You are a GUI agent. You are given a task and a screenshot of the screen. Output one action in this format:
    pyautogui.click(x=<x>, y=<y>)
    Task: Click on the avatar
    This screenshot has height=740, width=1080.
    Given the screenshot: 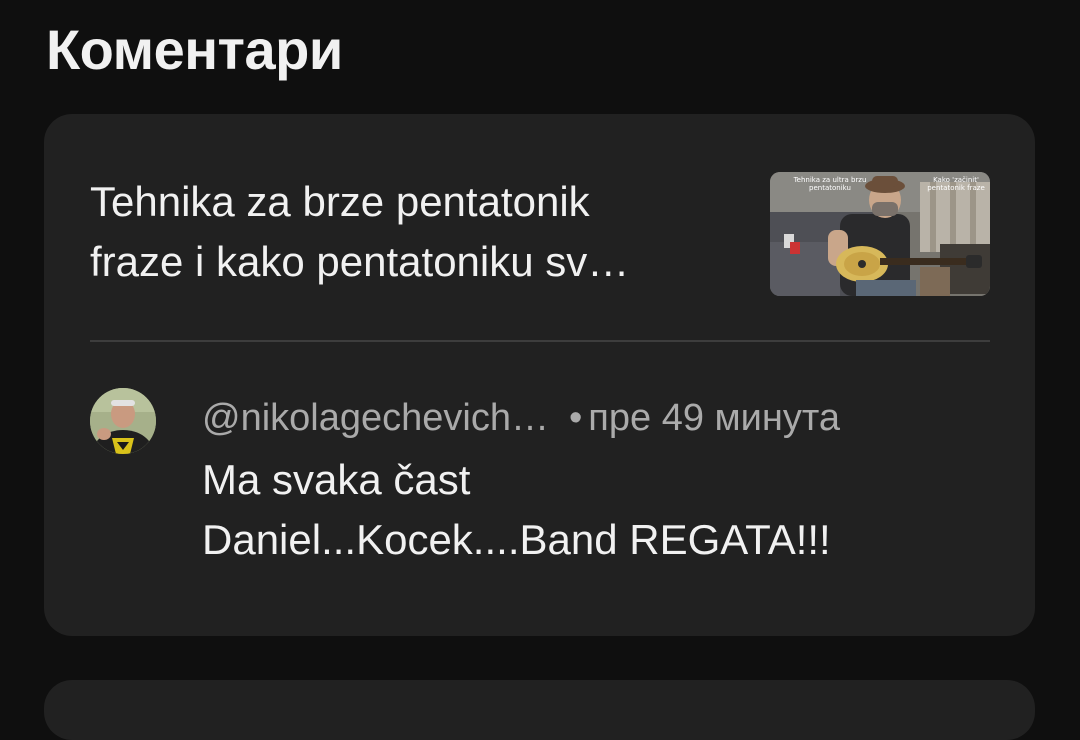 What is the action you would take?
    pyautogui.click(x=123, y=421)
    